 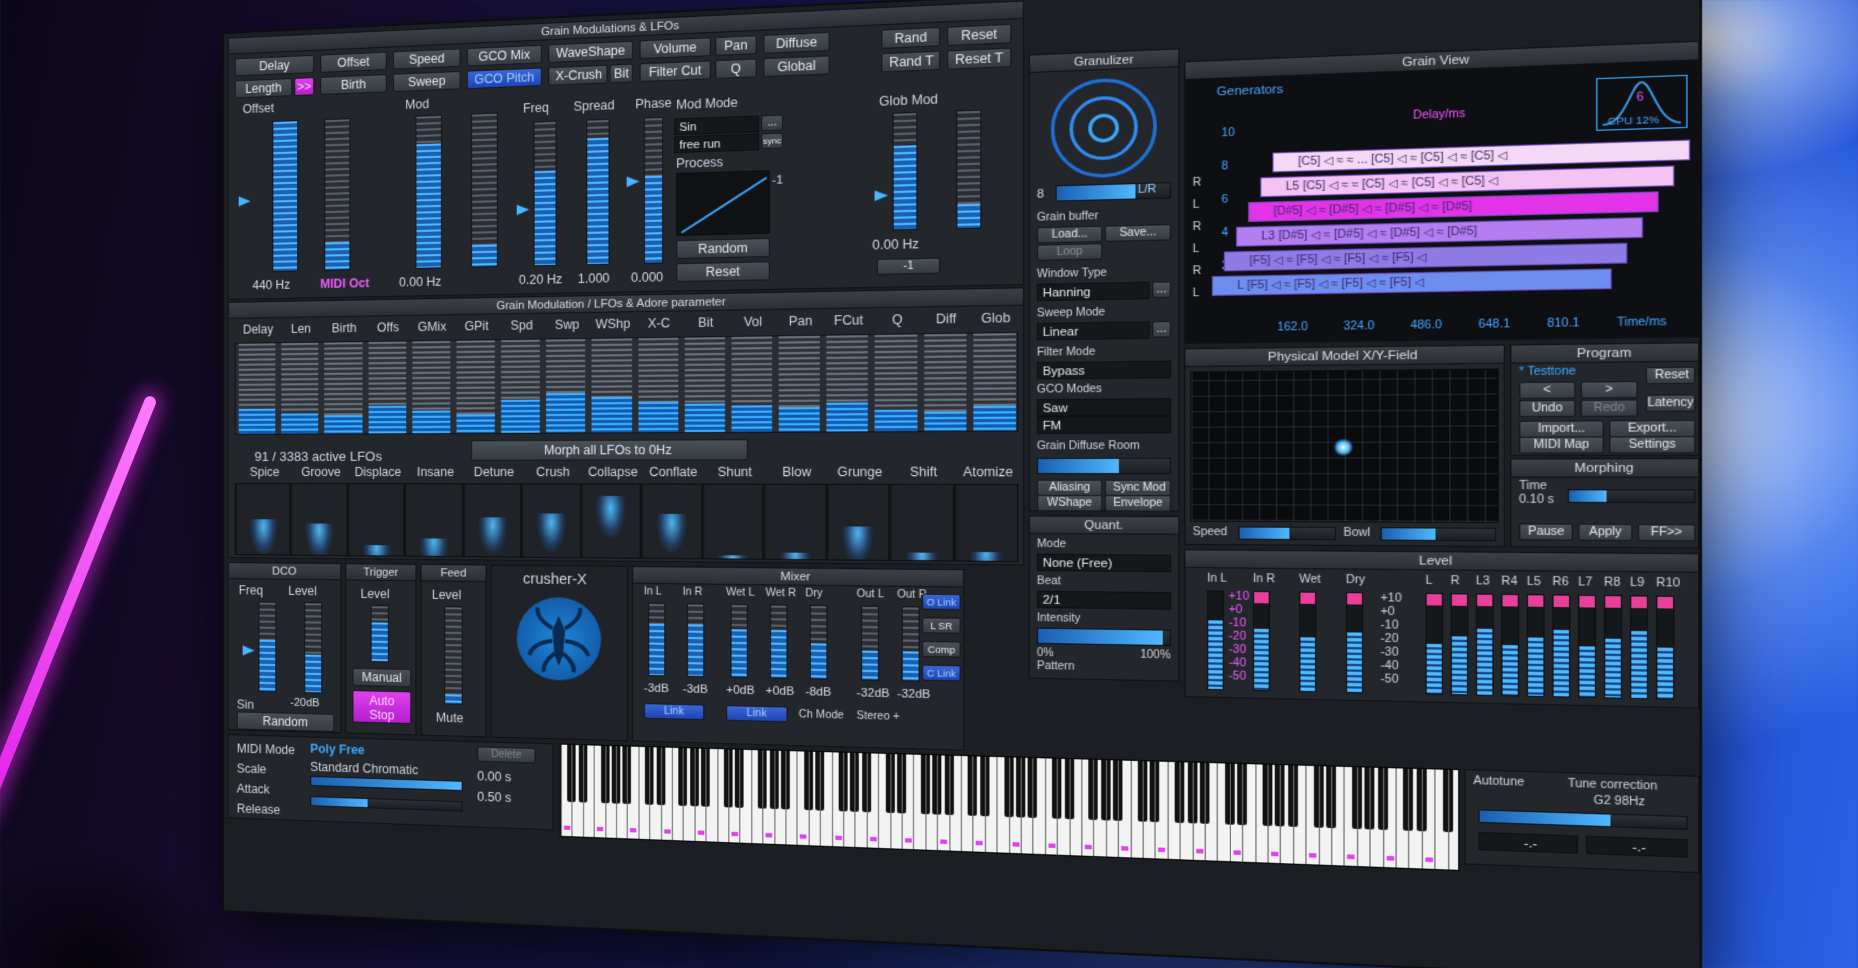 I want to click on morph-time-slider, so click(x=1632, y=496).